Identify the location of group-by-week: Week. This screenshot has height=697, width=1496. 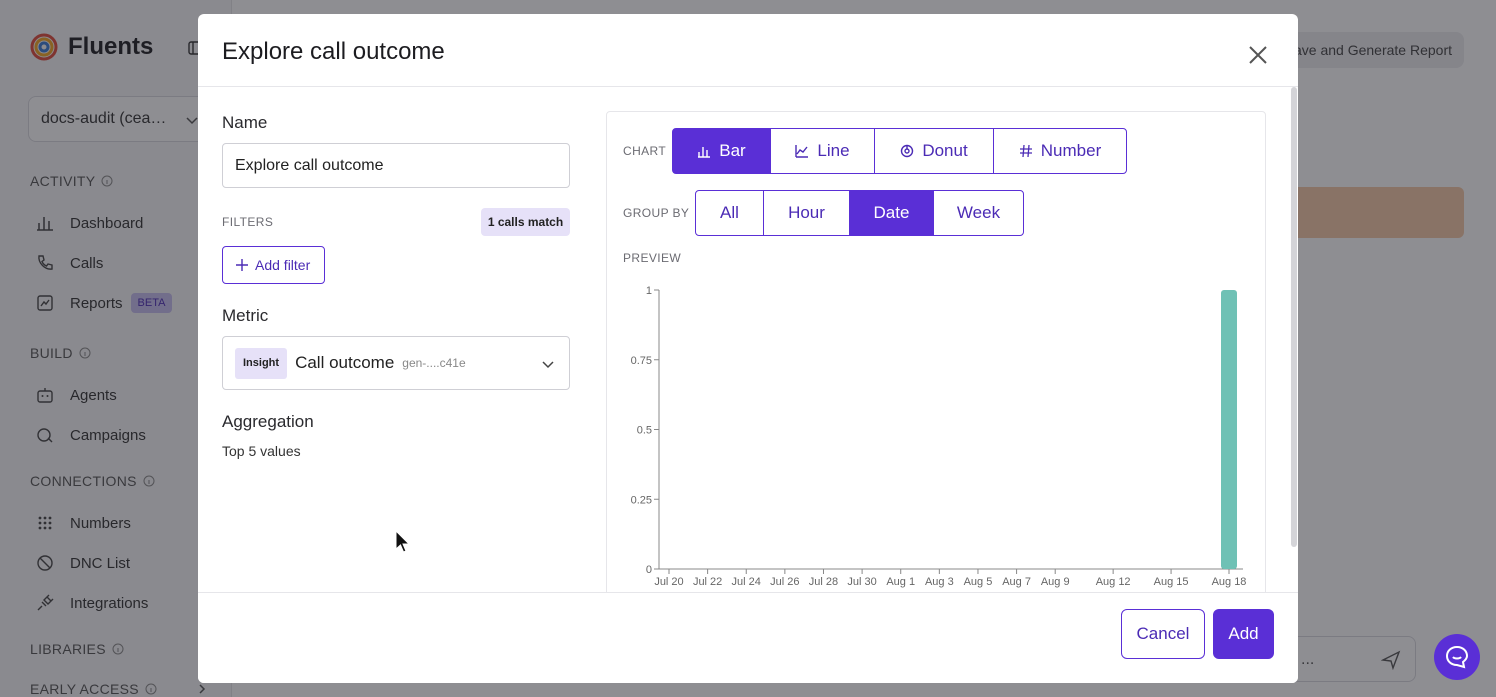
(978, 213).